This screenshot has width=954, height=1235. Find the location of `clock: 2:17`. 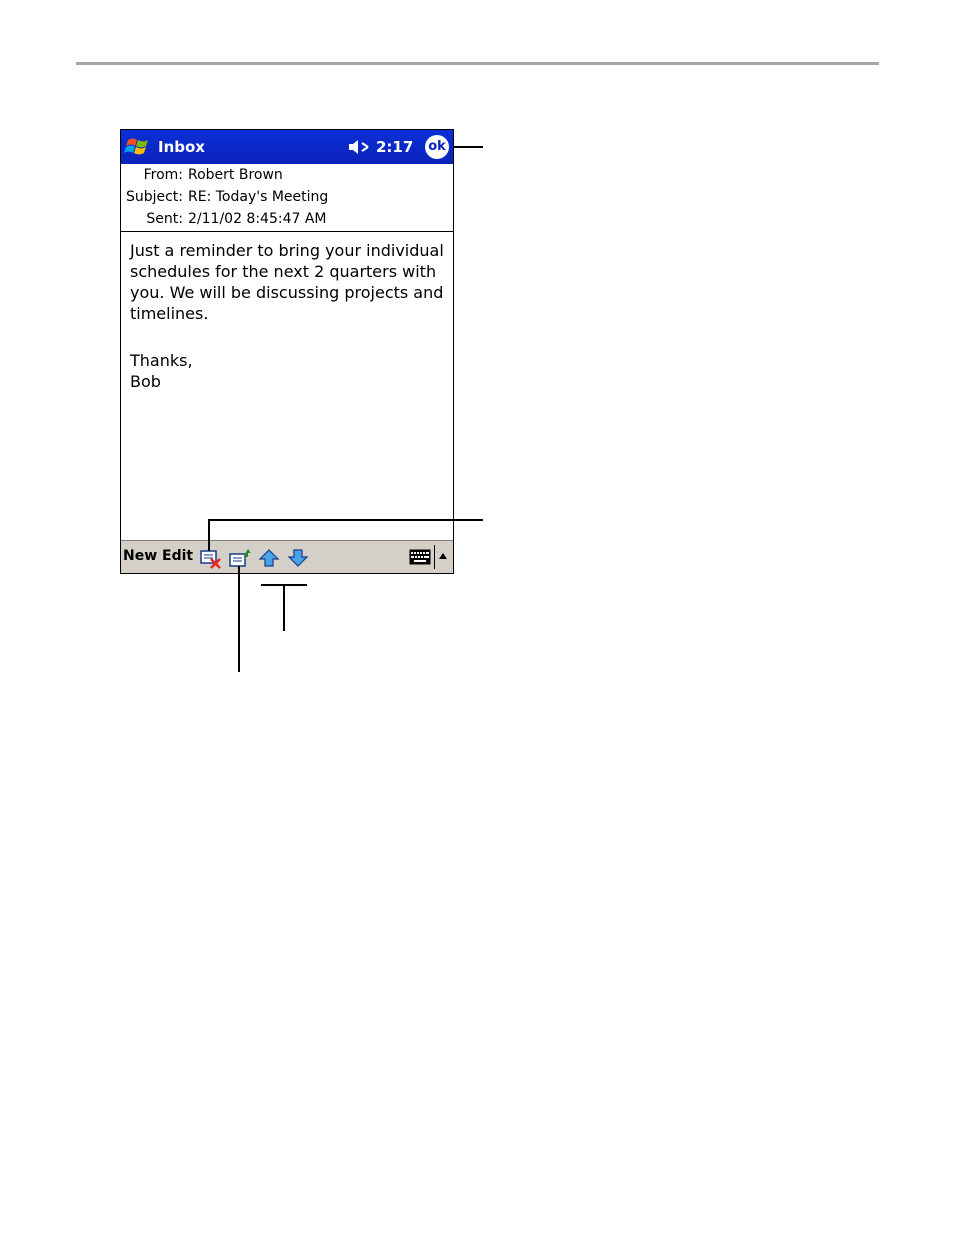

clock: 2:17 is located at coordinates (394, 147).